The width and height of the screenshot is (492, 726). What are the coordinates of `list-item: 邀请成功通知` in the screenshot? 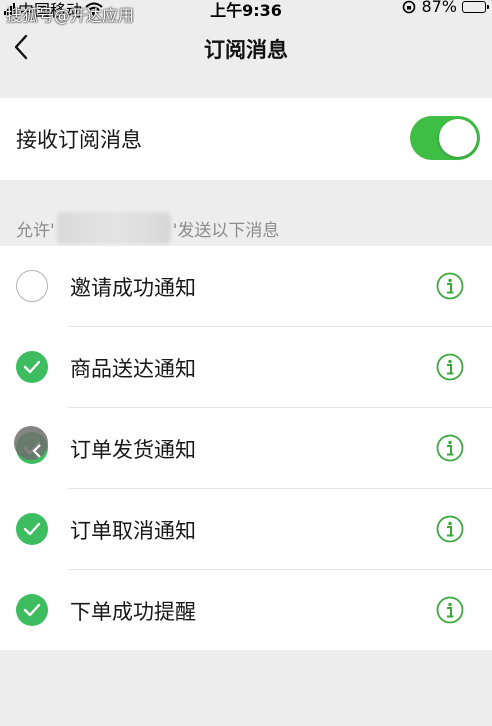 It's located at (246, 286).